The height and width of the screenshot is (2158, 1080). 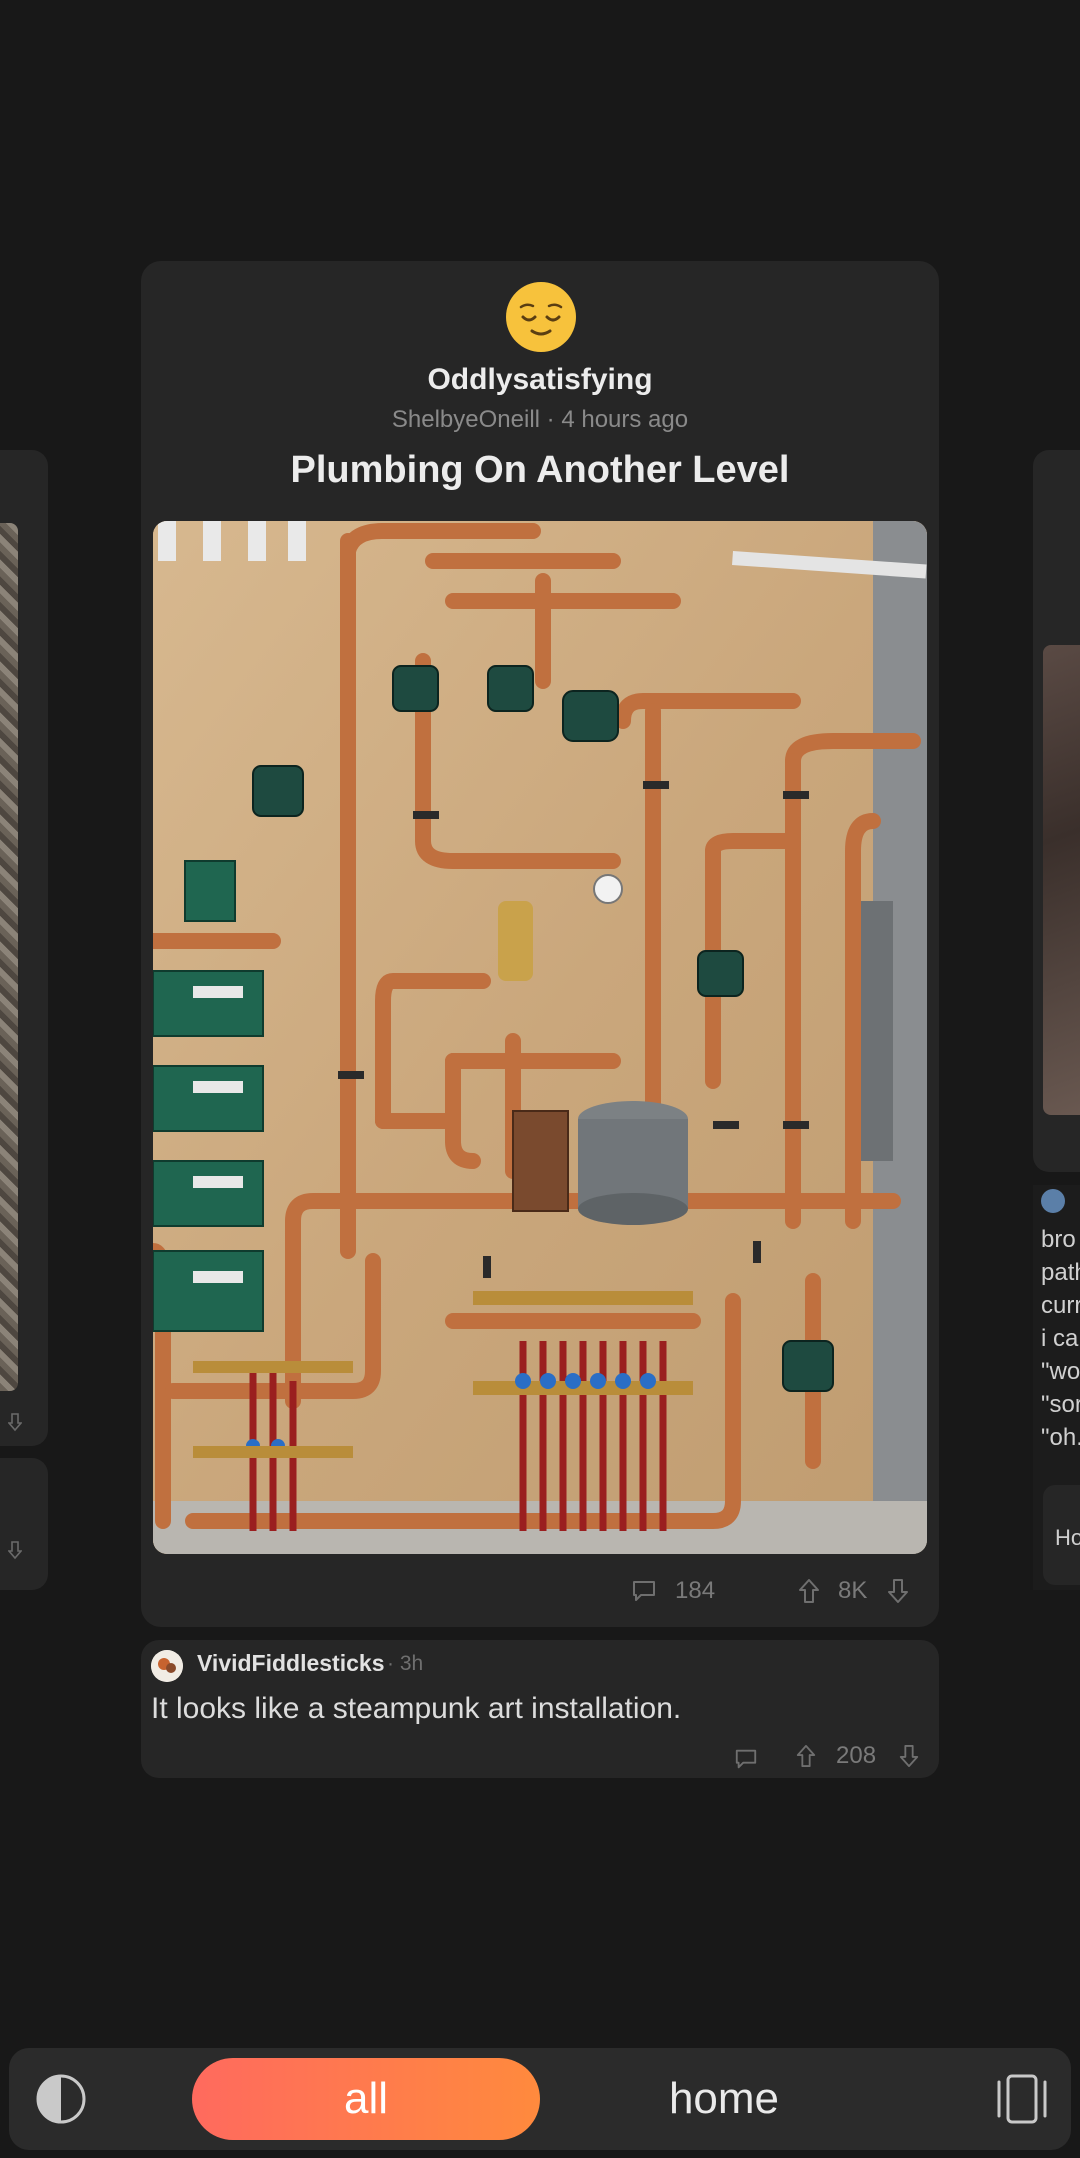 I want to click on comment-time: · 3h, so click(x=405, y=1663).